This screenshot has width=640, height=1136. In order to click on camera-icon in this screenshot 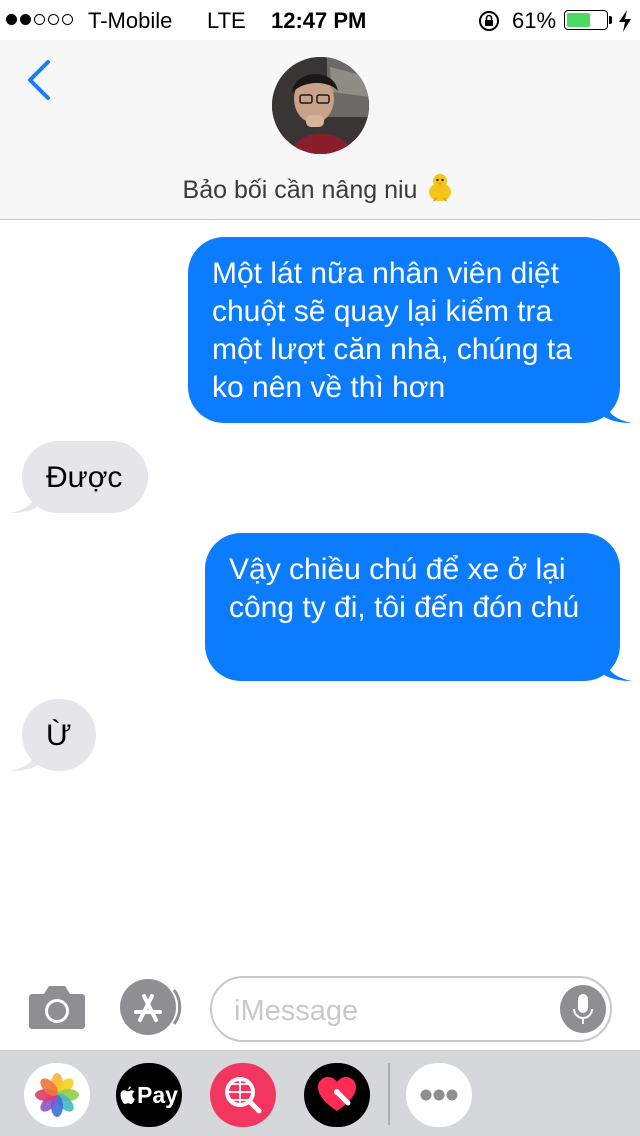, I will do `click(57, 1006)`.